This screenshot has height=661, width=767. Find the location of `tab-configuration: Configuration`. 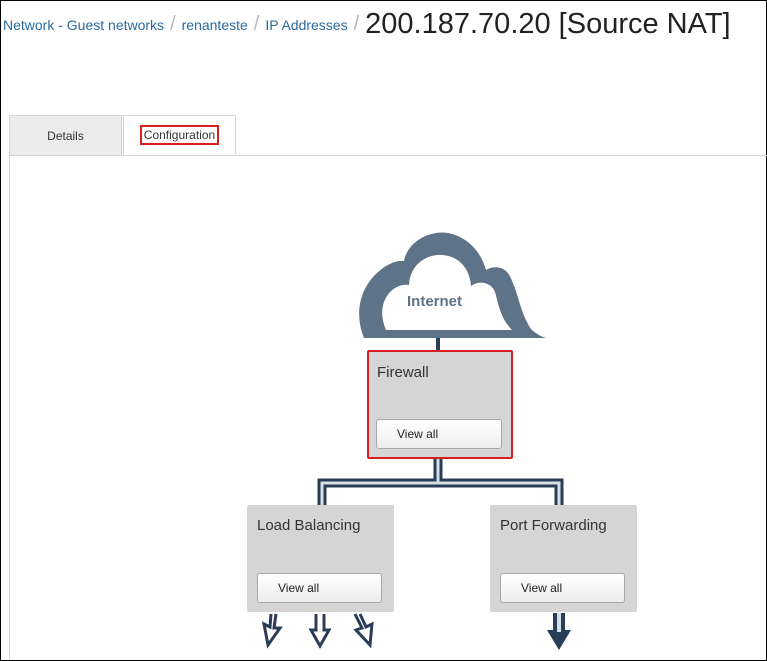

tab-configuration: Configuration is located at coordinates (179, 135).